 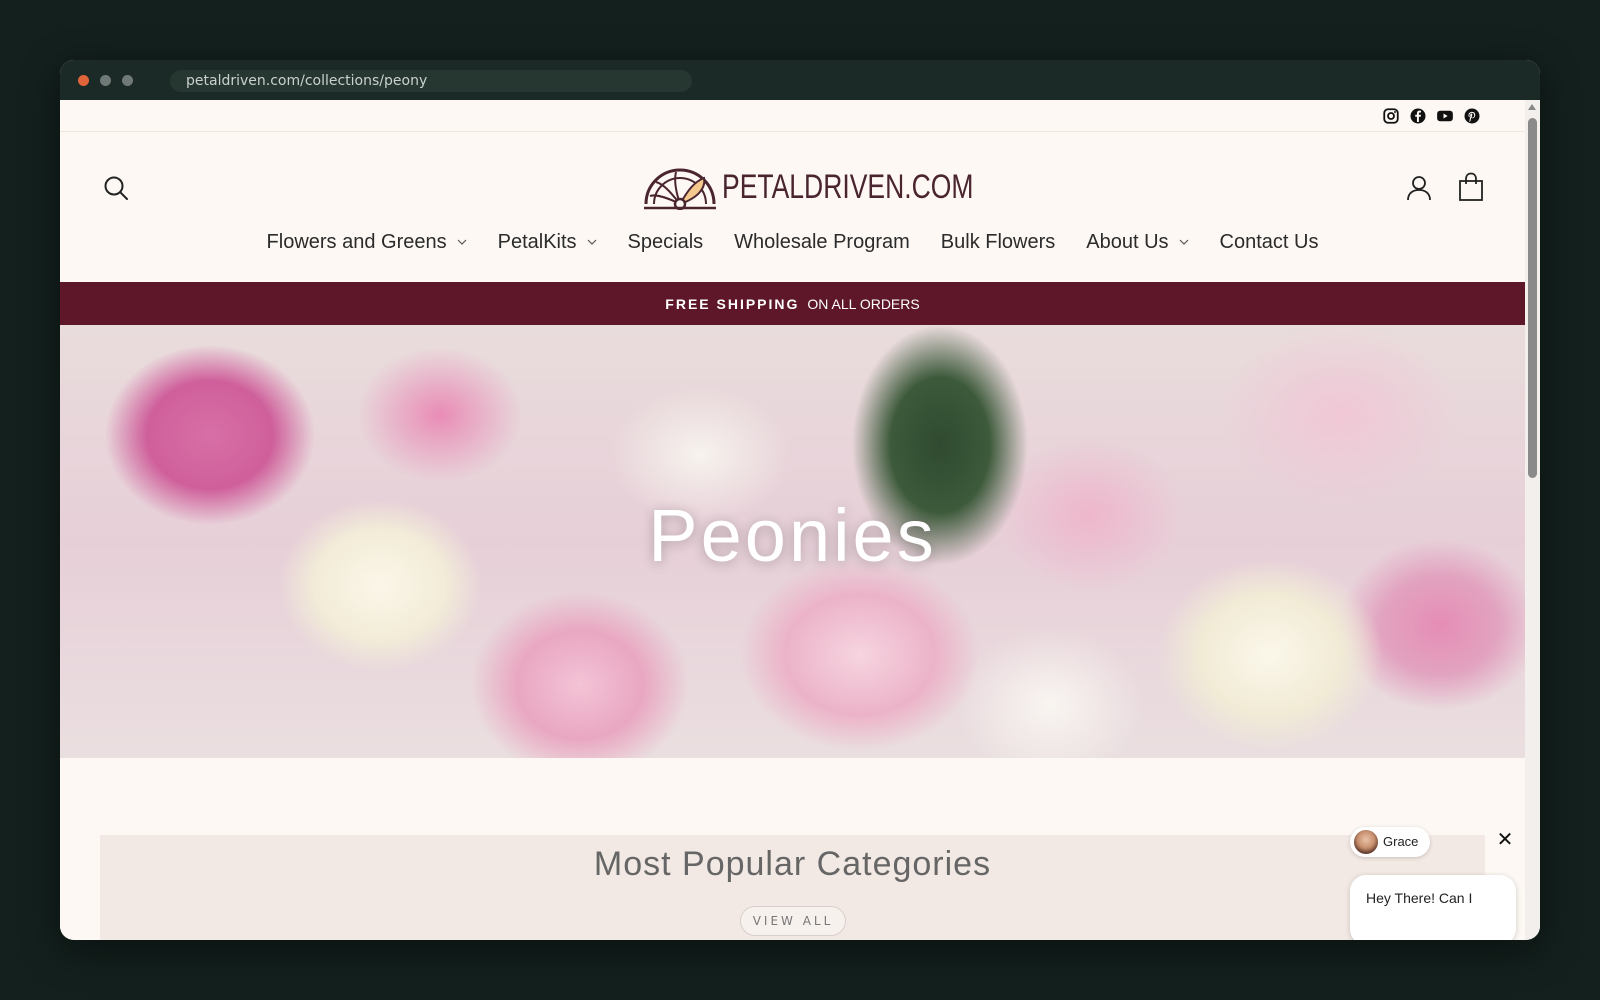 What do you see at coordinates (732, 303) in the screenshot?
I see `announcement-strong: FREE SHIPPING` at bounding box center [732, 303].